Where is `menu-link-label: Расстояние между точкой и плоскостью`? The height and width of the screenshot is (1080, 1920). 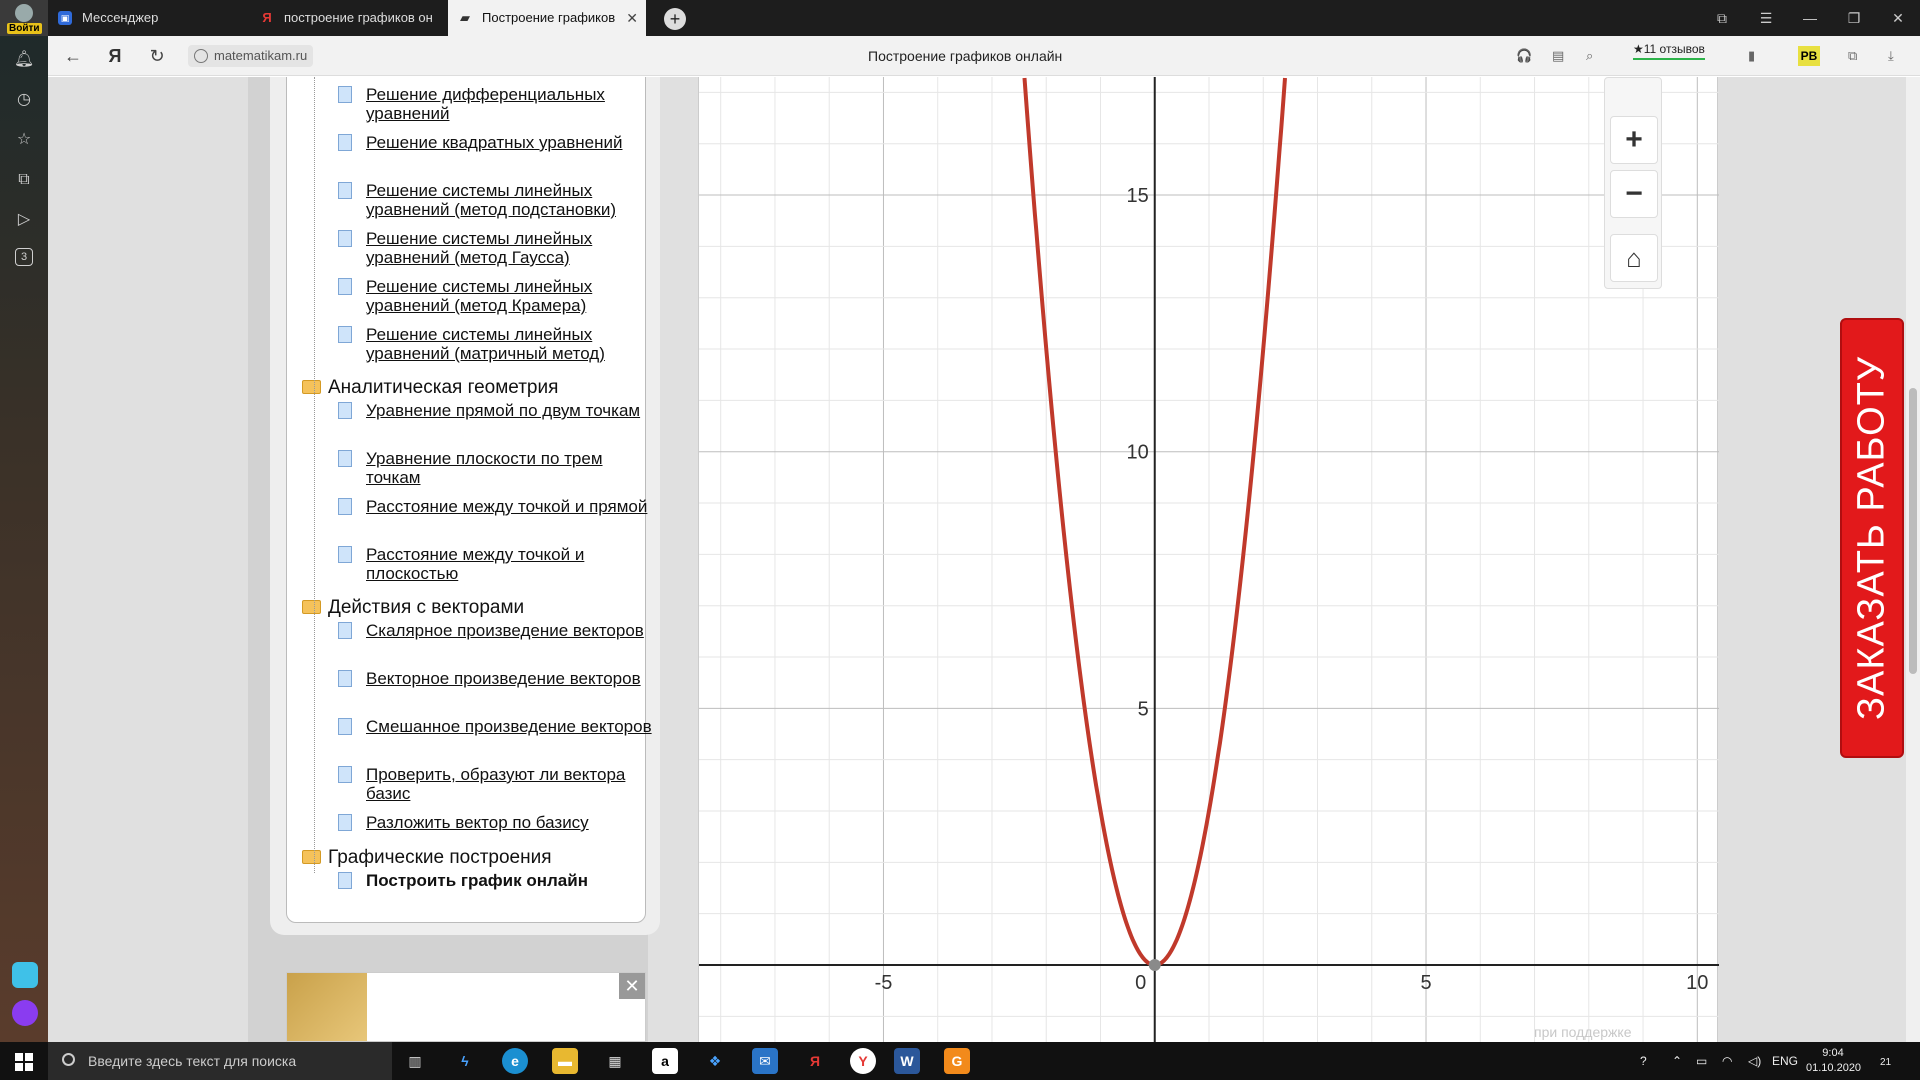 menu-link-label: Расстояние между точкой и плоскостью is located at coordinates (475, 564).